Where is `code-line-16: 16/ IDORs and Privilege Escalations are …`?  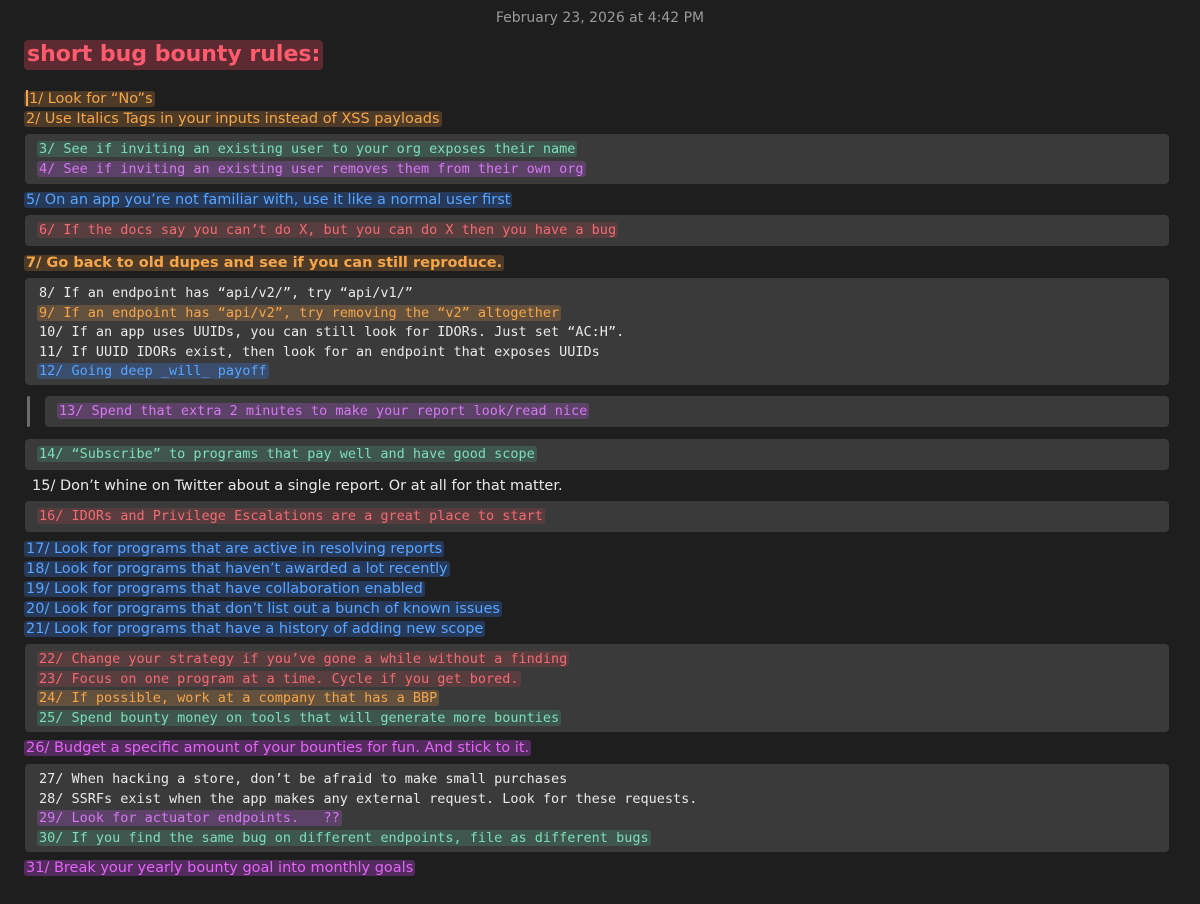
code-line-16: 16/ IDORs and Privilege Escalations are … is located at coordinates (291, 516).